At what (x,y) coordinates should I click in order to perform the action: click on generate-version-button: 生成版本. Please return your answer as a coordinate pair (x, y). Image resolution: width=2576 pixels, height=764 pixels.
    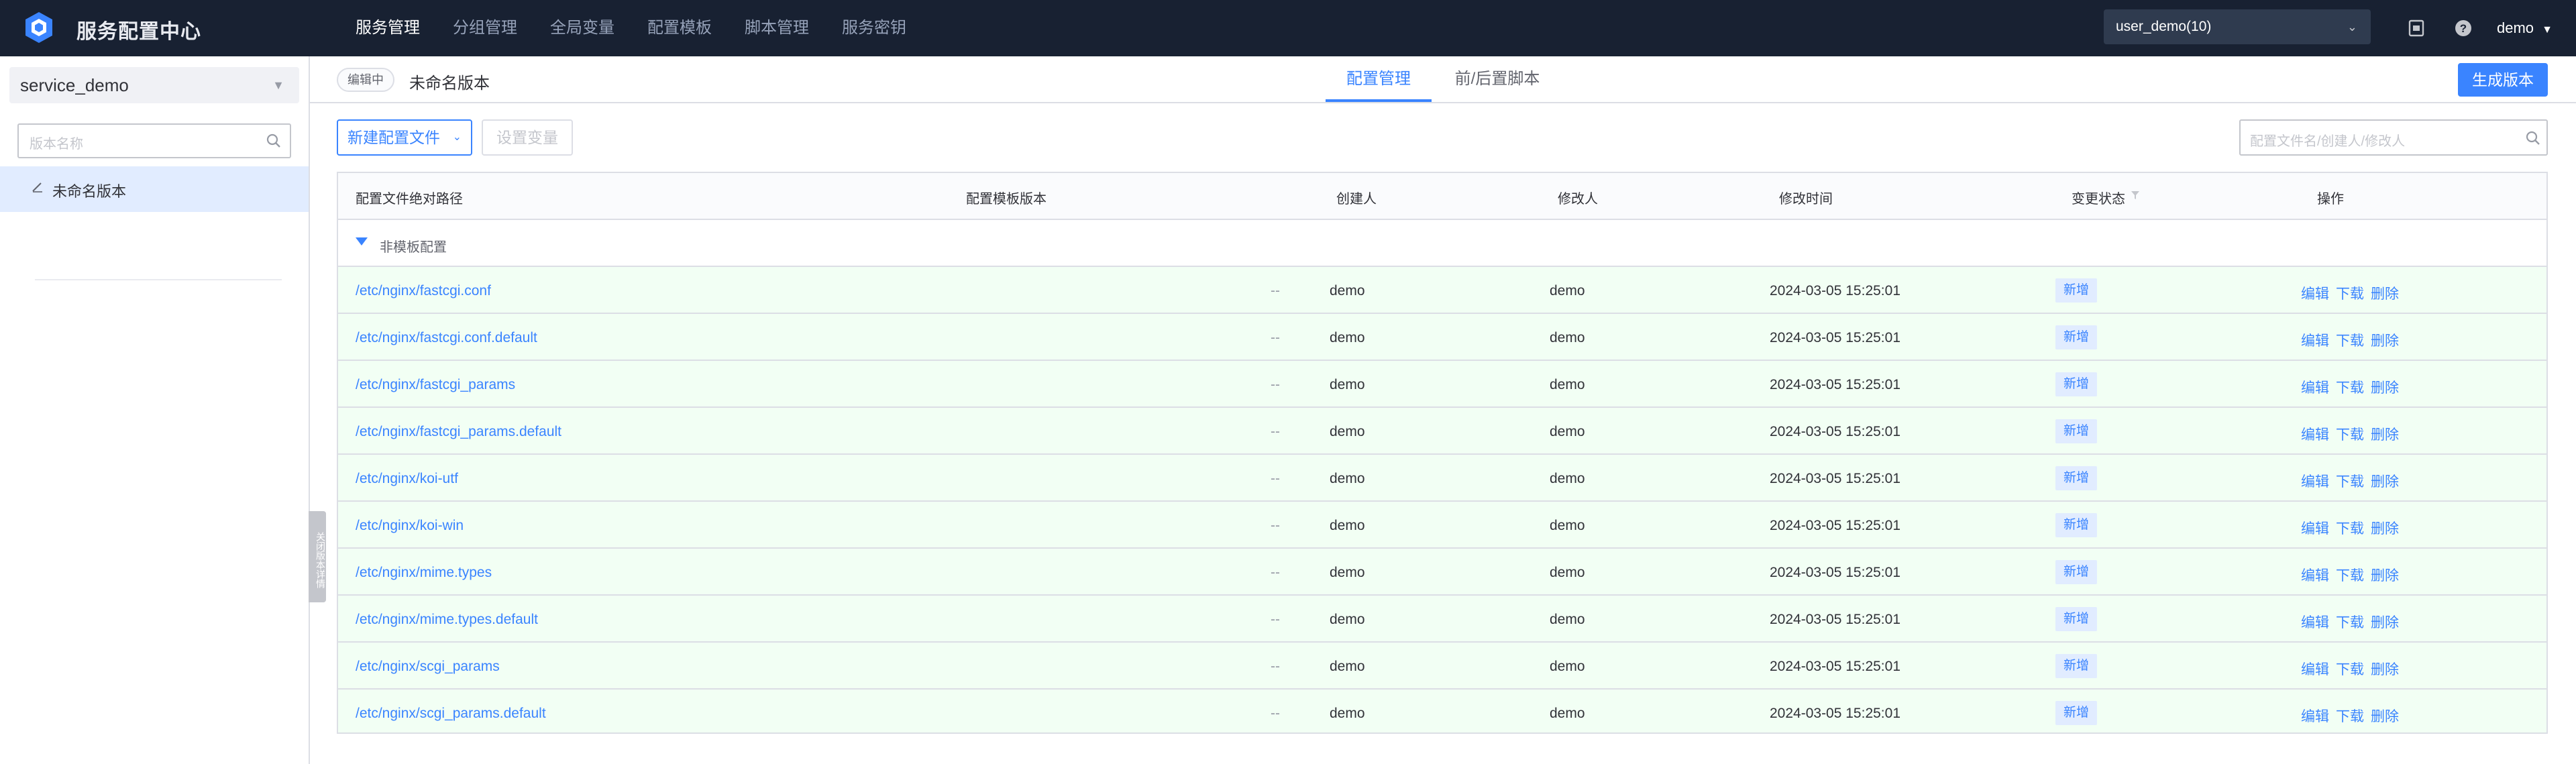
    Looking at the image, I should click on (2503, 80).